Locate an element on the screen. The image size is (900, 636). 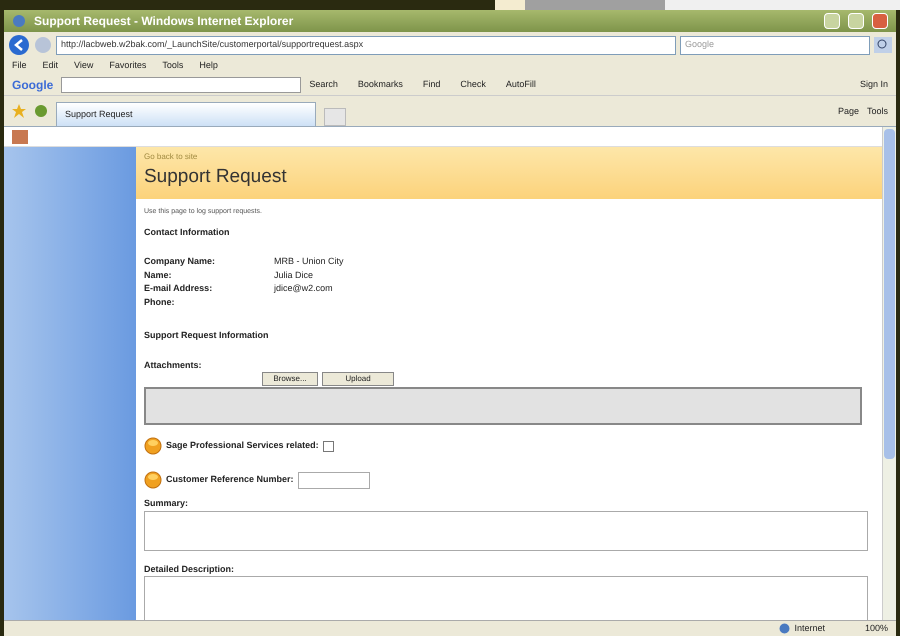
field-label: Detailed Description: is located at coordinates (190, 569).